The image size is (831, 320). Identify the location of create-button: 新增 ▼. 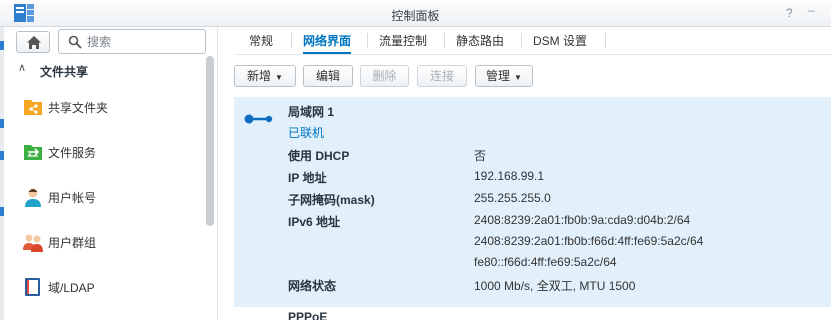
(265, 76).